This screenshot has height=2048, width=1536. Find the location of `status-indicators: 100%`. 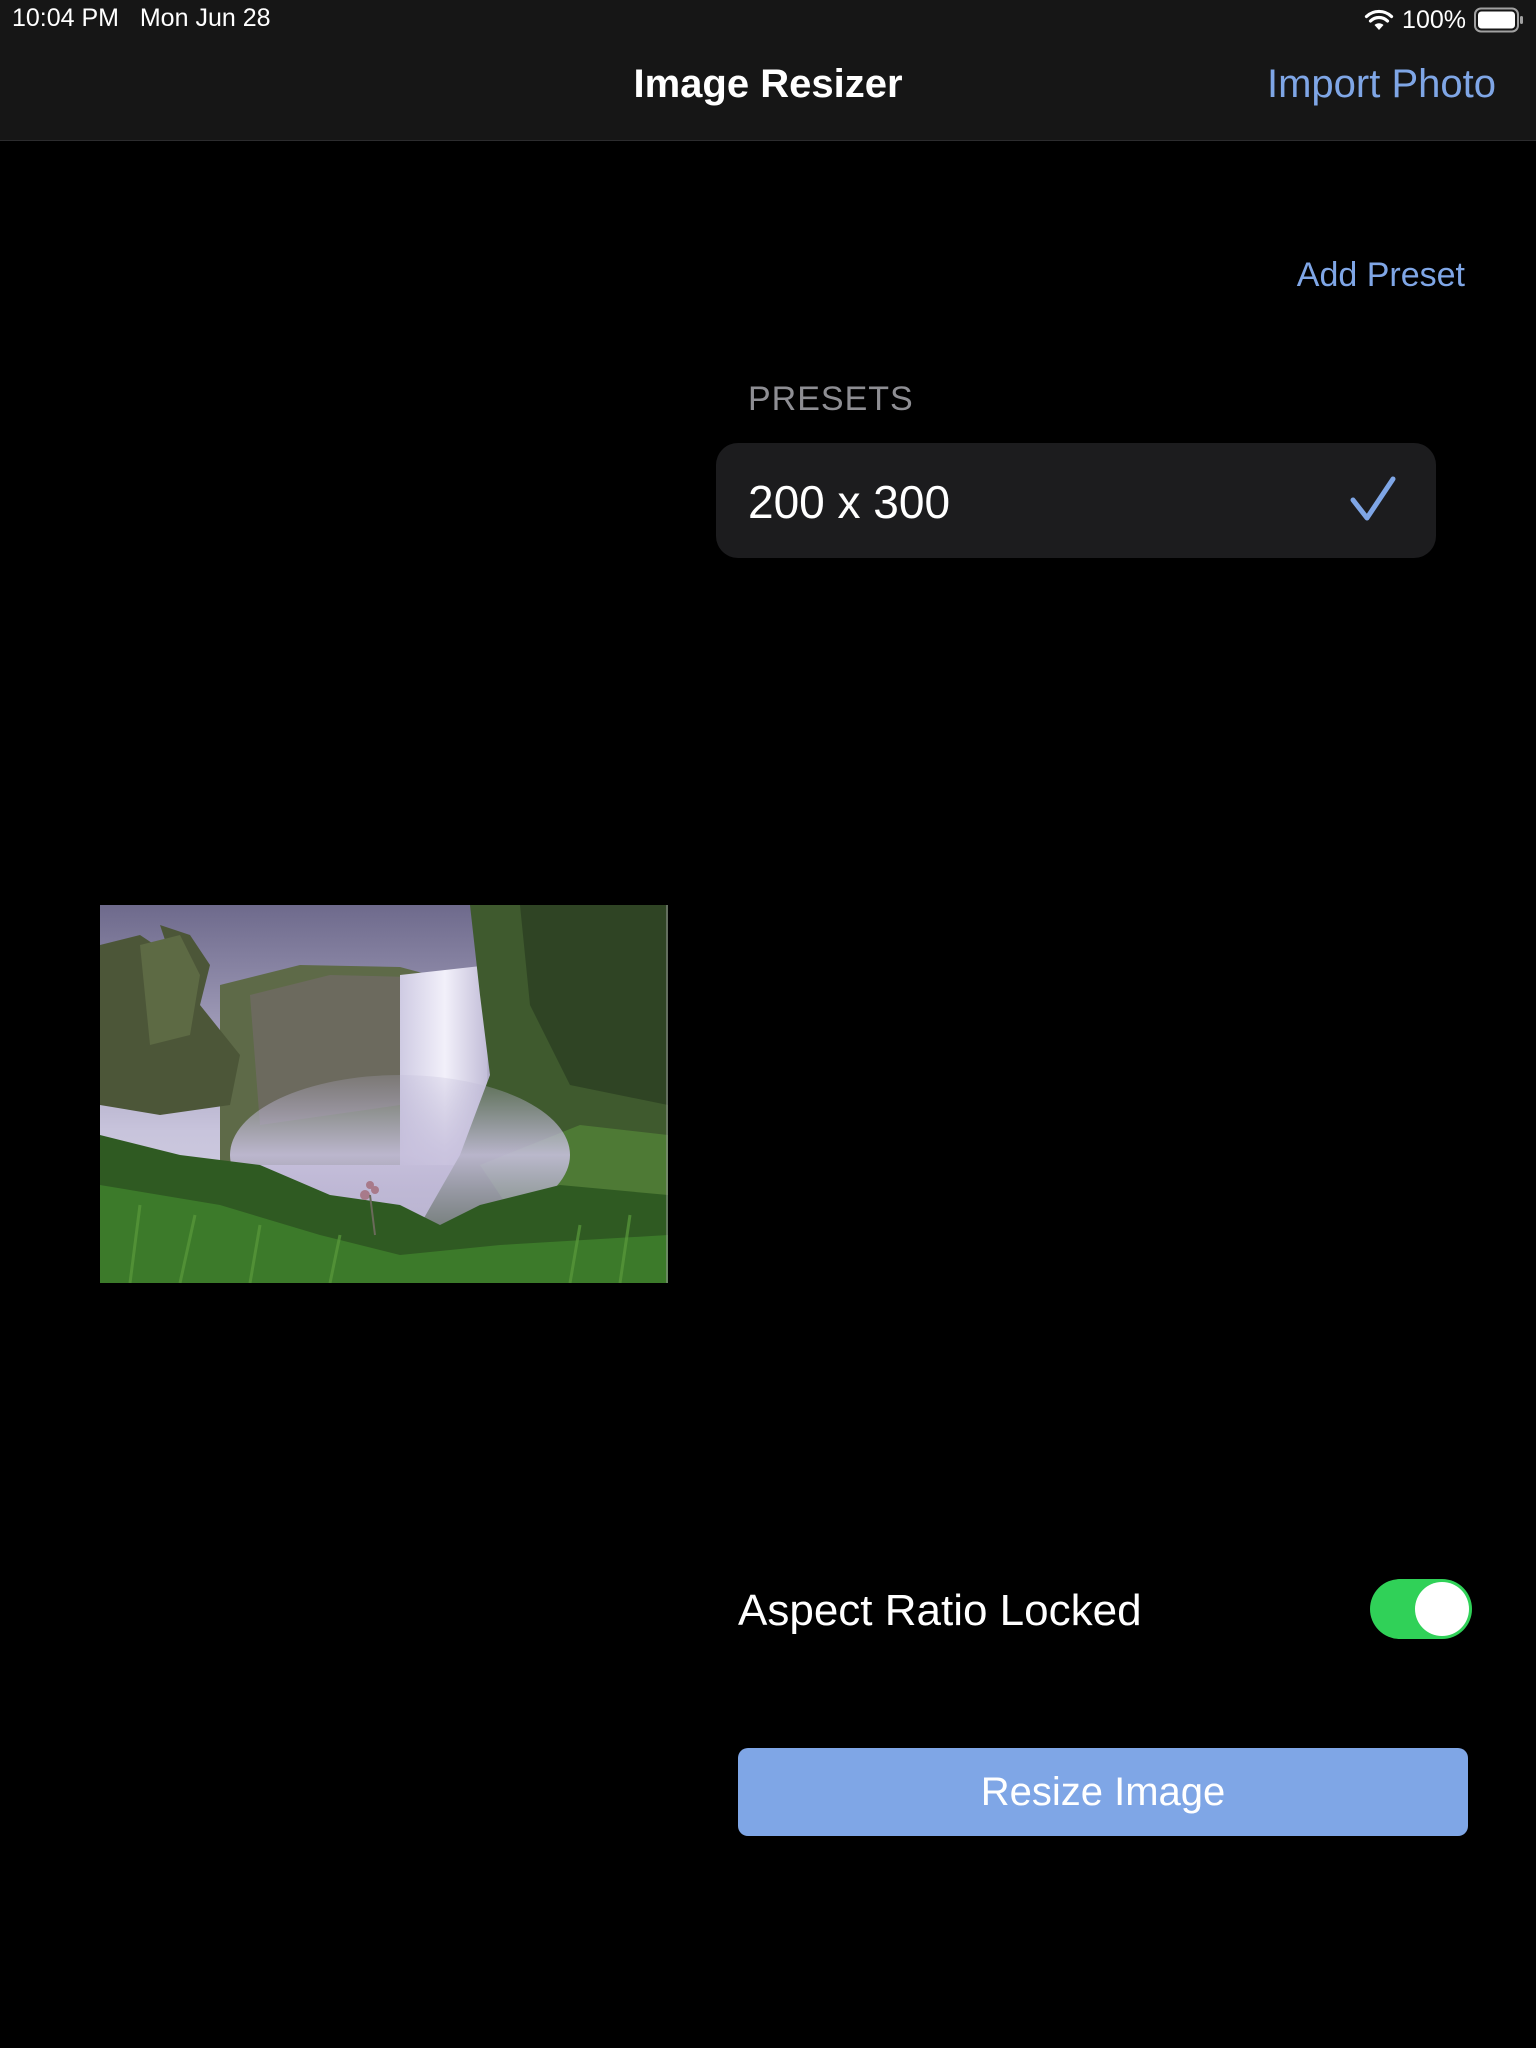

status-indicators: 100% is located at coordinates (1444, 20).